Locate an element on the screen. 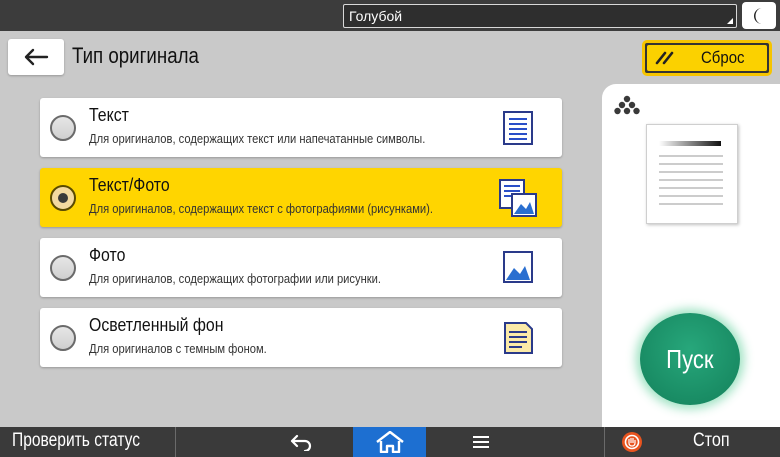 This screenshot has height=457, width=780. back-button is located at coordinates (36, 57).